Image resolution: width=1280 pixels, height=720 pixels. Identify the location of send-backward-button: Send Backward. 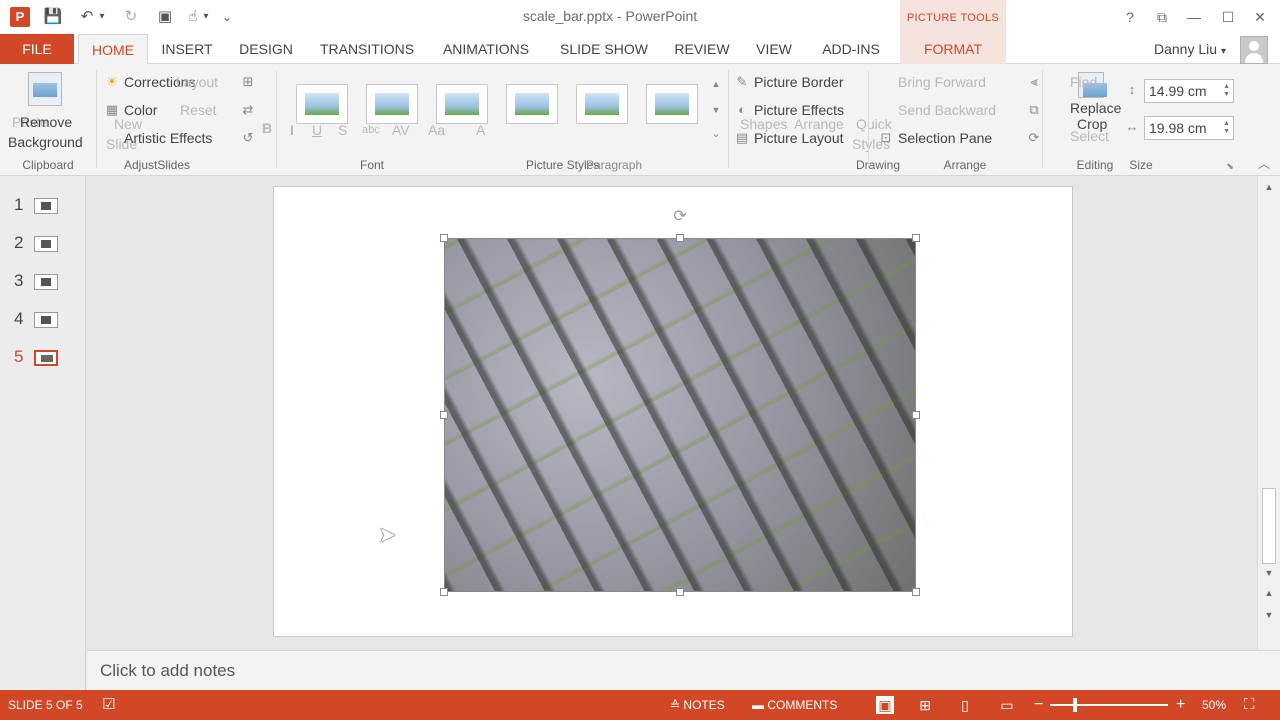
(947, 110).